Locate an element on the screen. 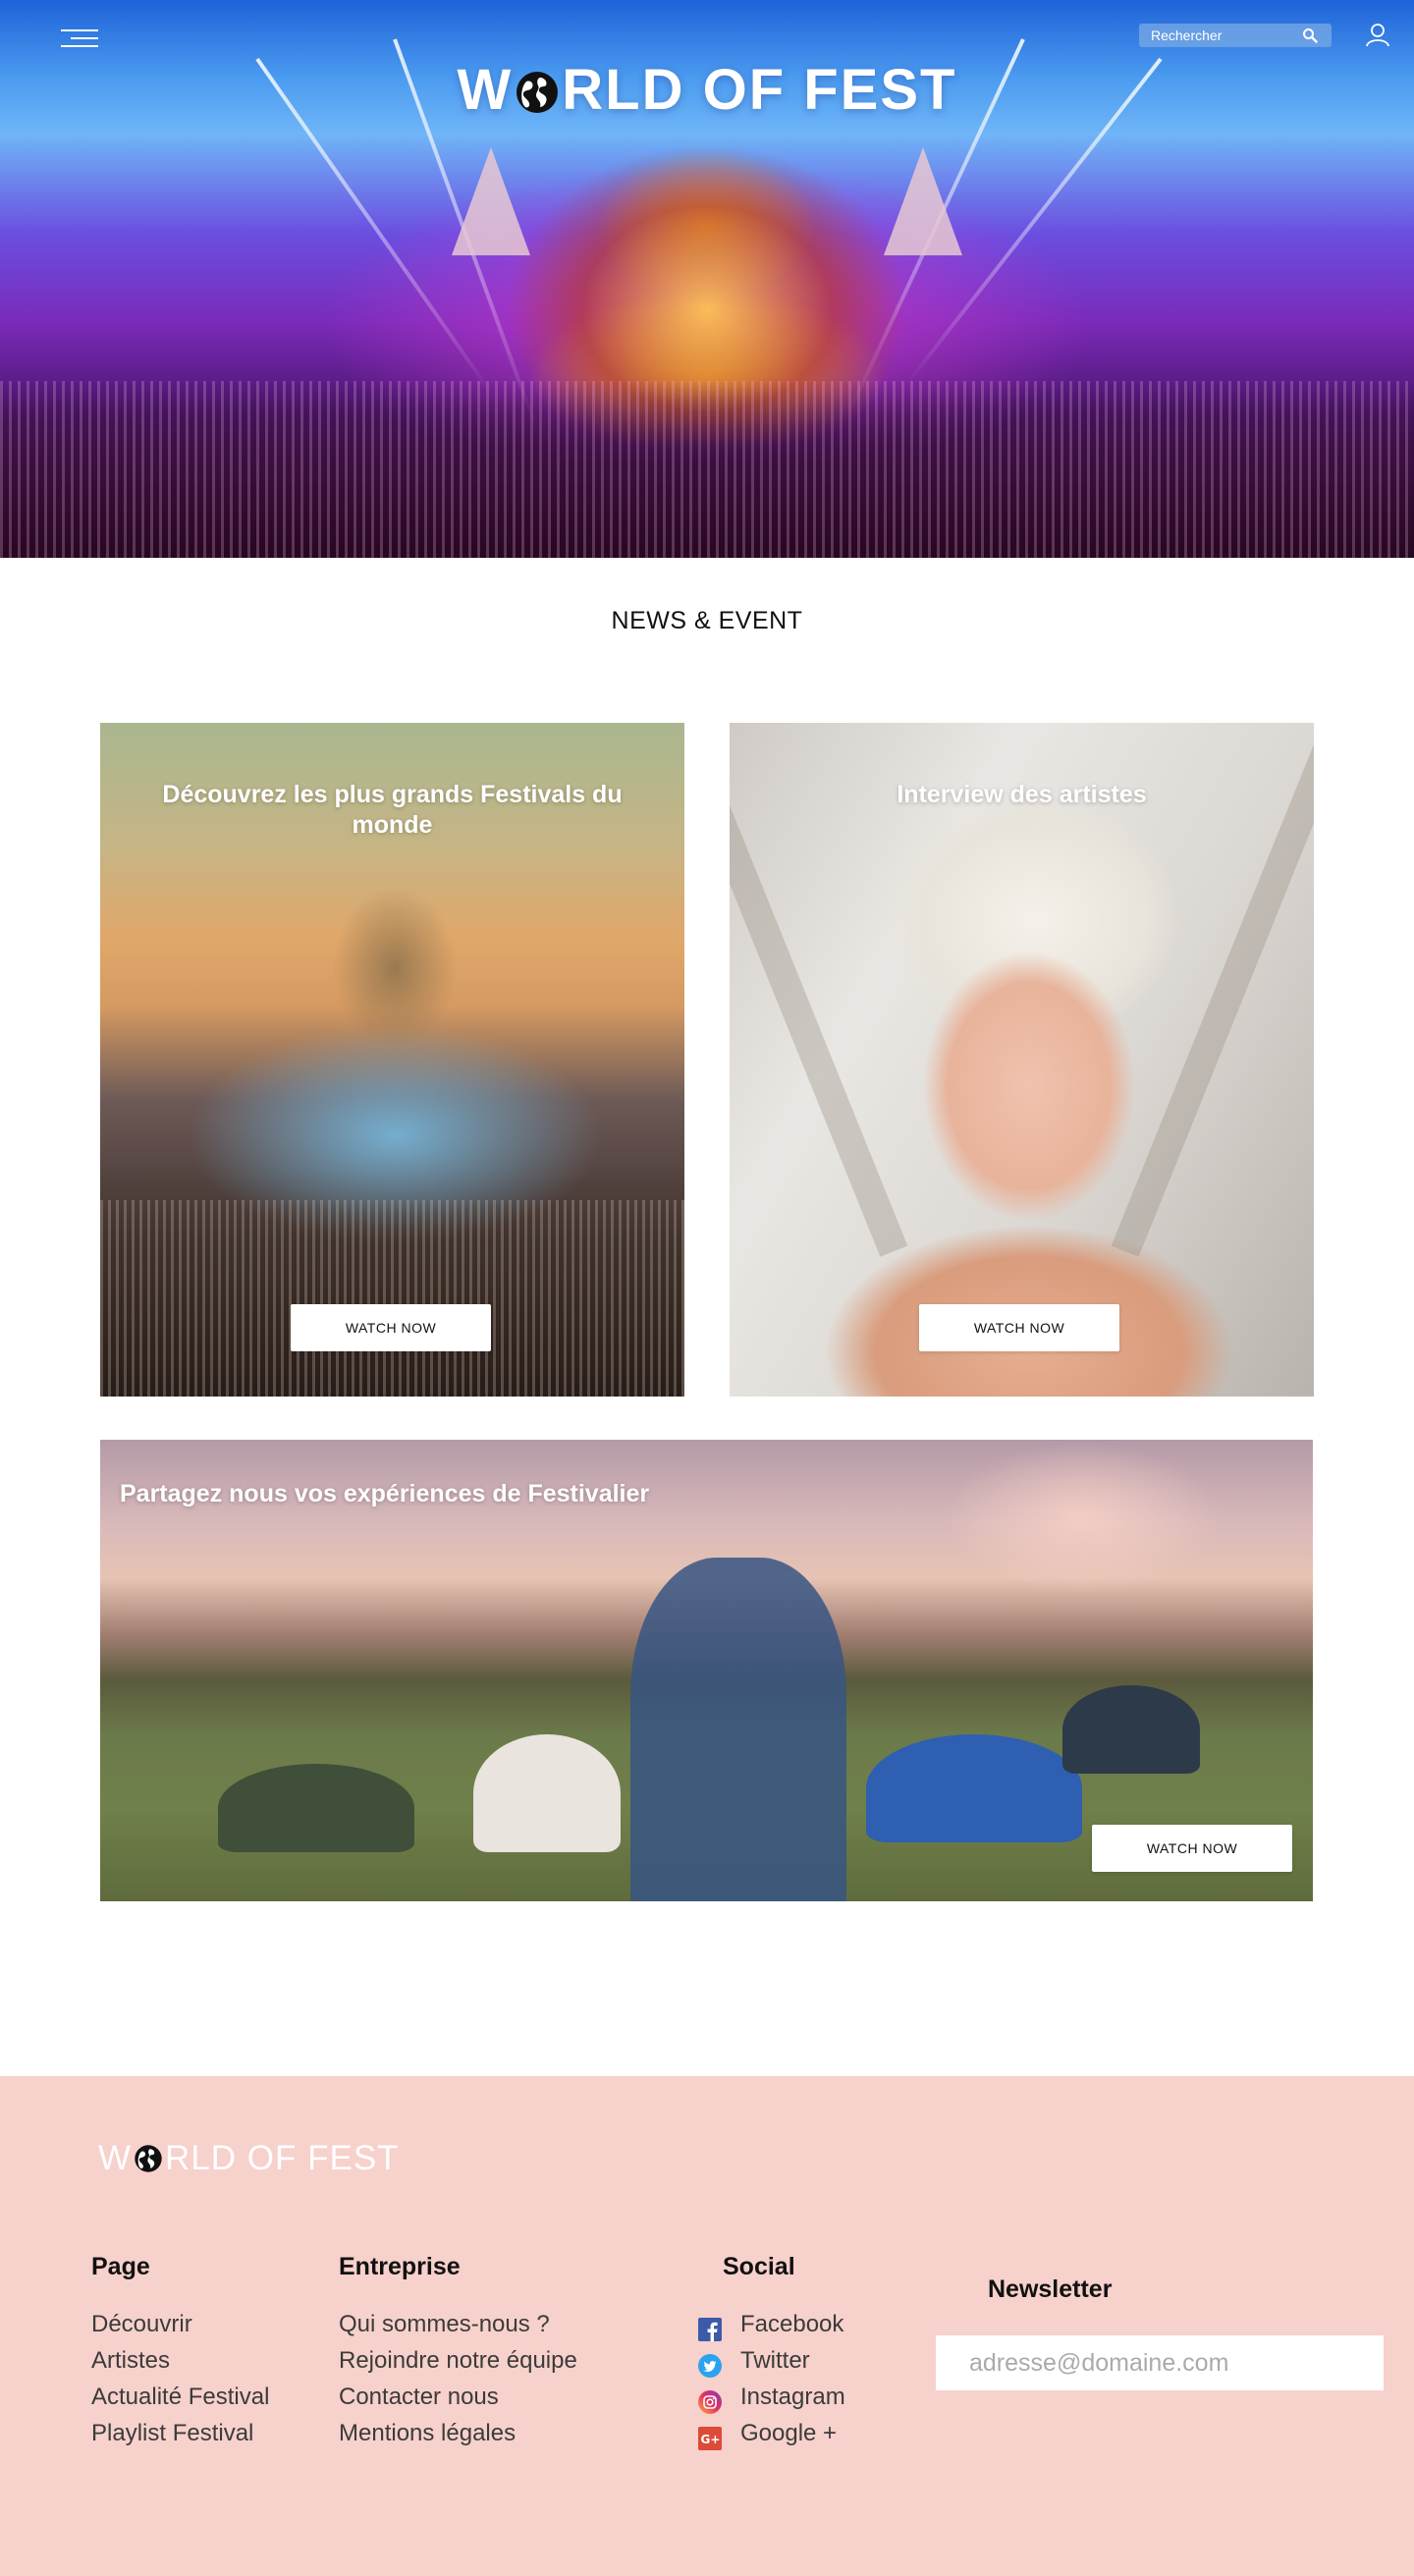  svg-text: G+ is located at coordinates (711, 2440).